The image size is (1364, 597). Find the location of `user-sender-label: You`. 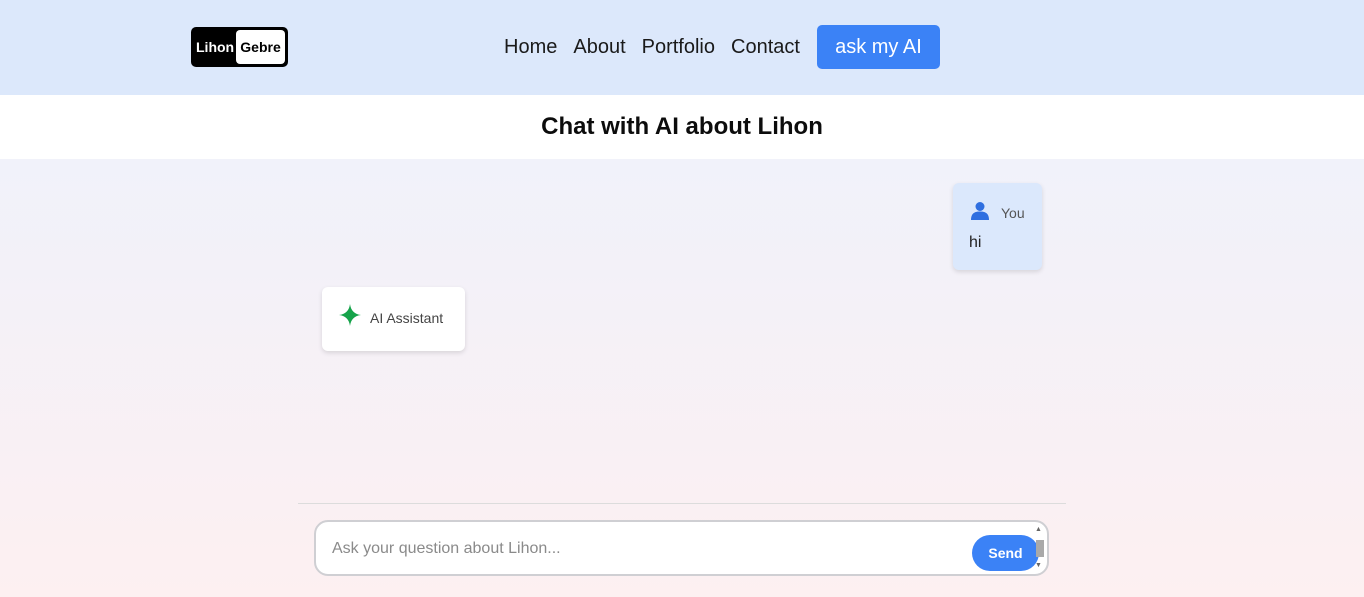

user-sender-label: You is located at coordinates (1013, 213).